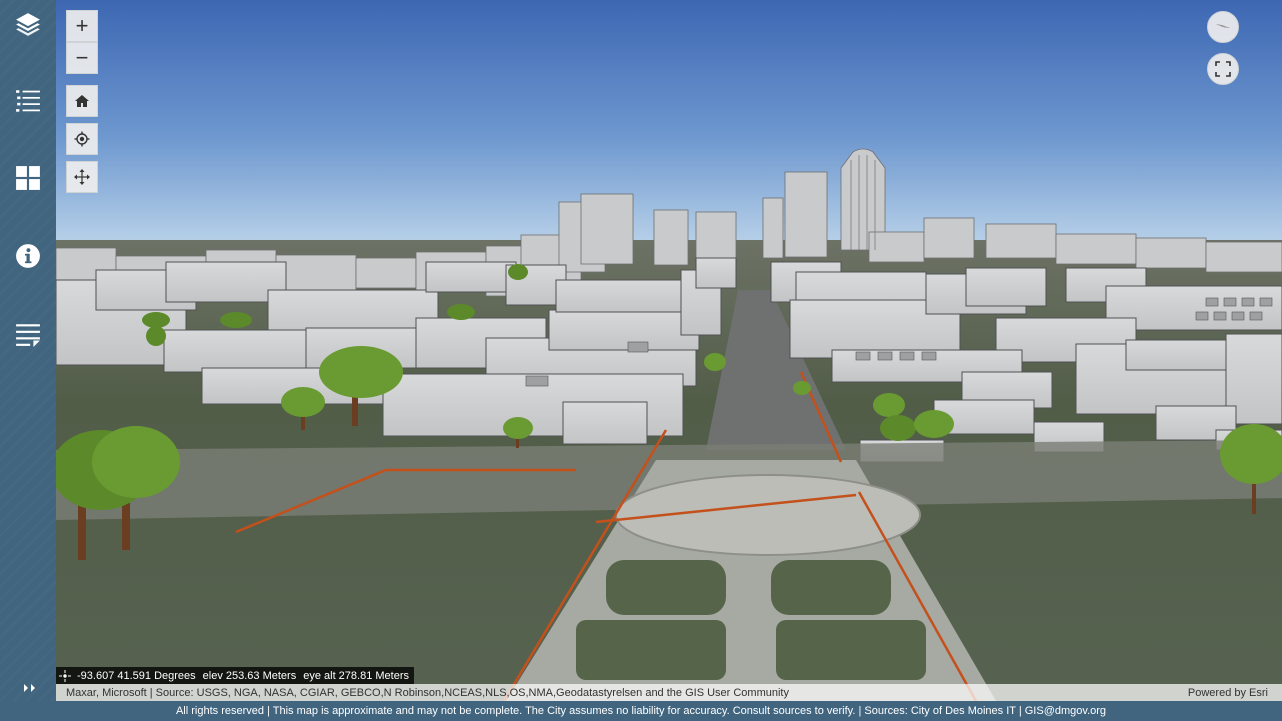 The image size is (1282, 721). I want to click on details-icon, so click(28, 335).